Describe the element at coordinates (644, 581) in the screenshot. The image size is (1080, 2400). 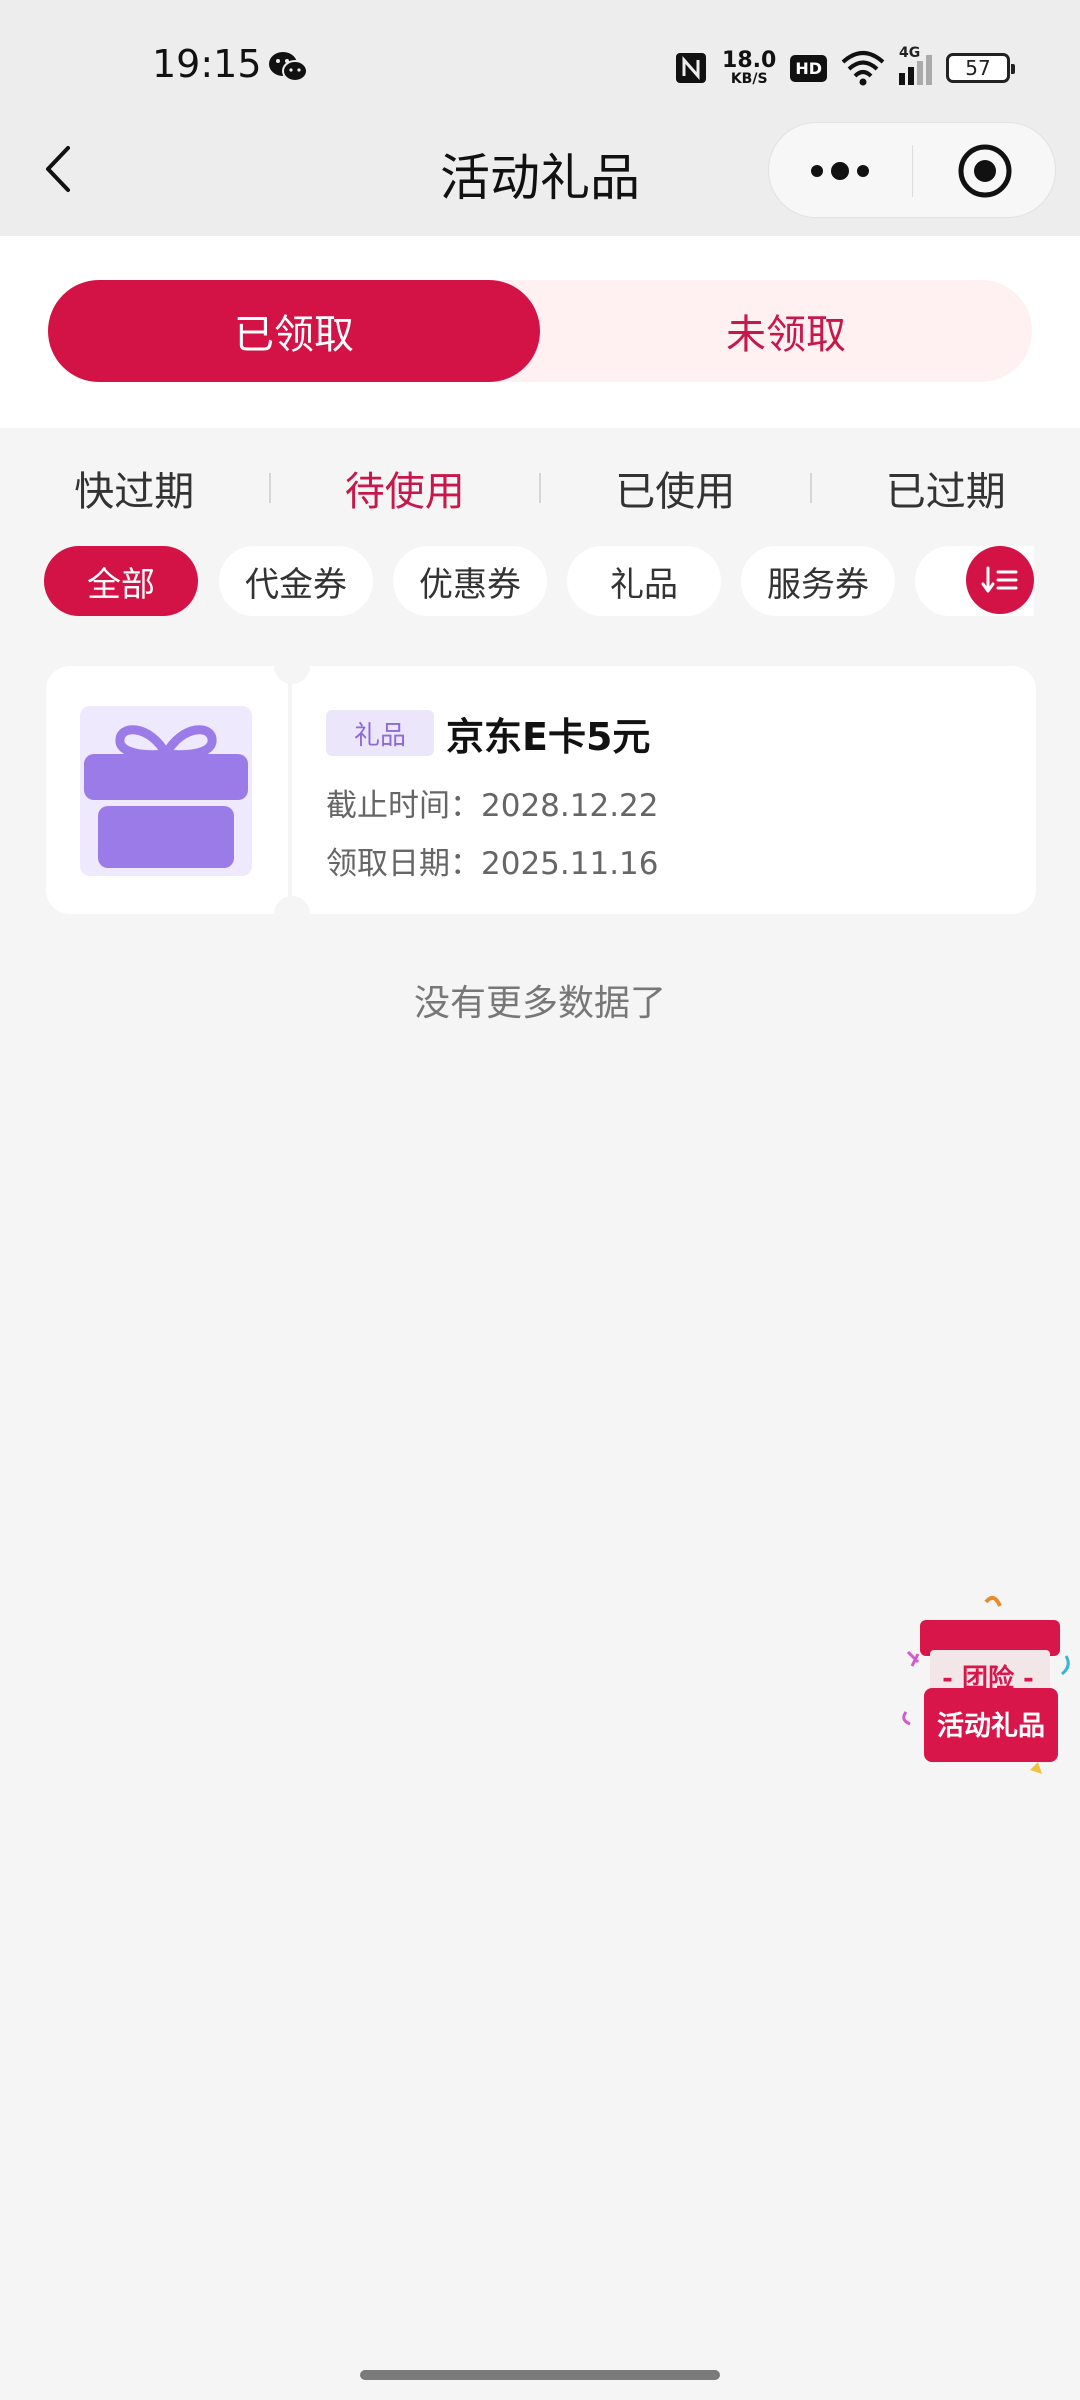
I see `chip-gift: 礼品` at that location.